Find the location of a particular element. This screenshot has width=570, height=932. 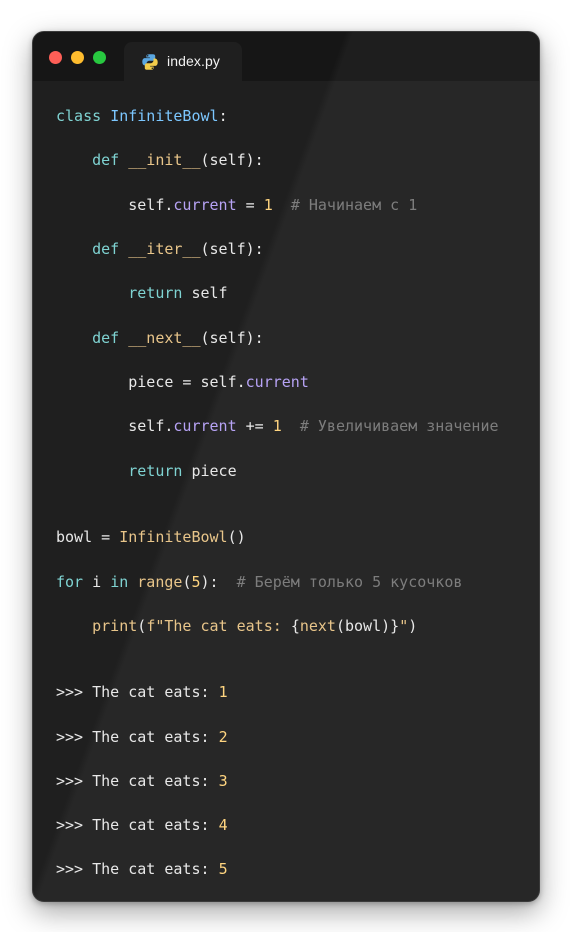

code-line-10: bowl = InfiniteBowl() is located at coordinates (151, 537).